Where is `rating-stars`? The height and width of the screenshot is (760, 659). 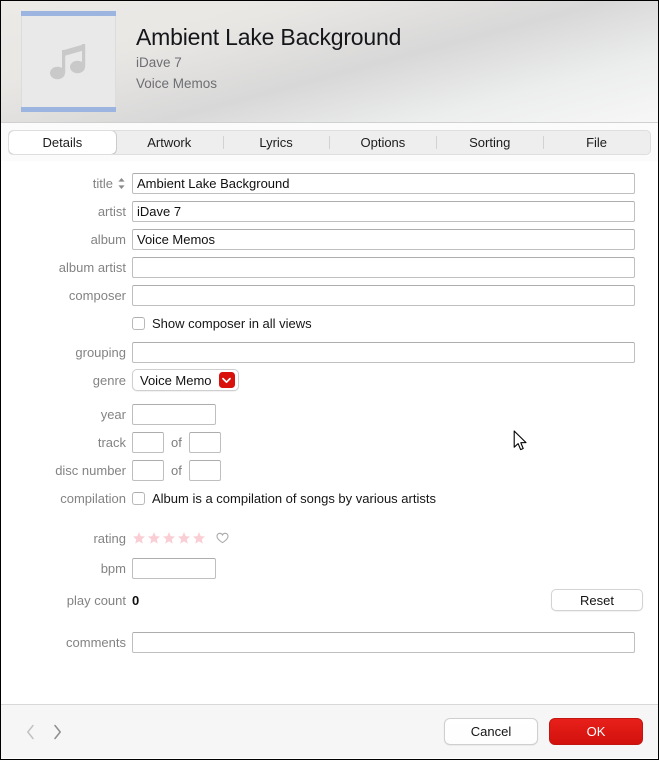
rating-stars is located at coordinates (180, 538).